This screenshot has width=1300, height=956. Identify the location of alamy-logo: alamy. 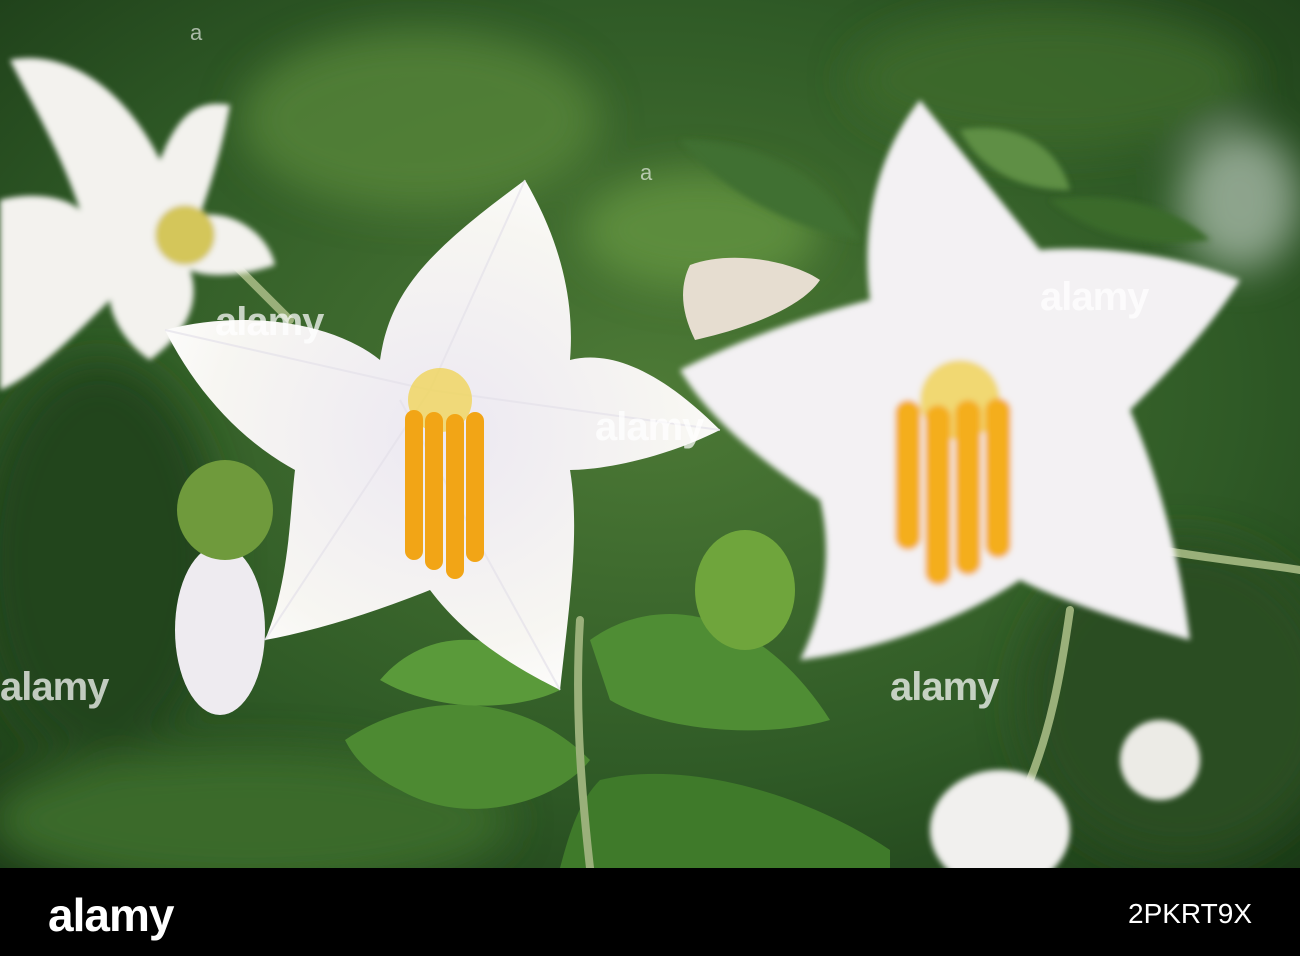
(111, 915).